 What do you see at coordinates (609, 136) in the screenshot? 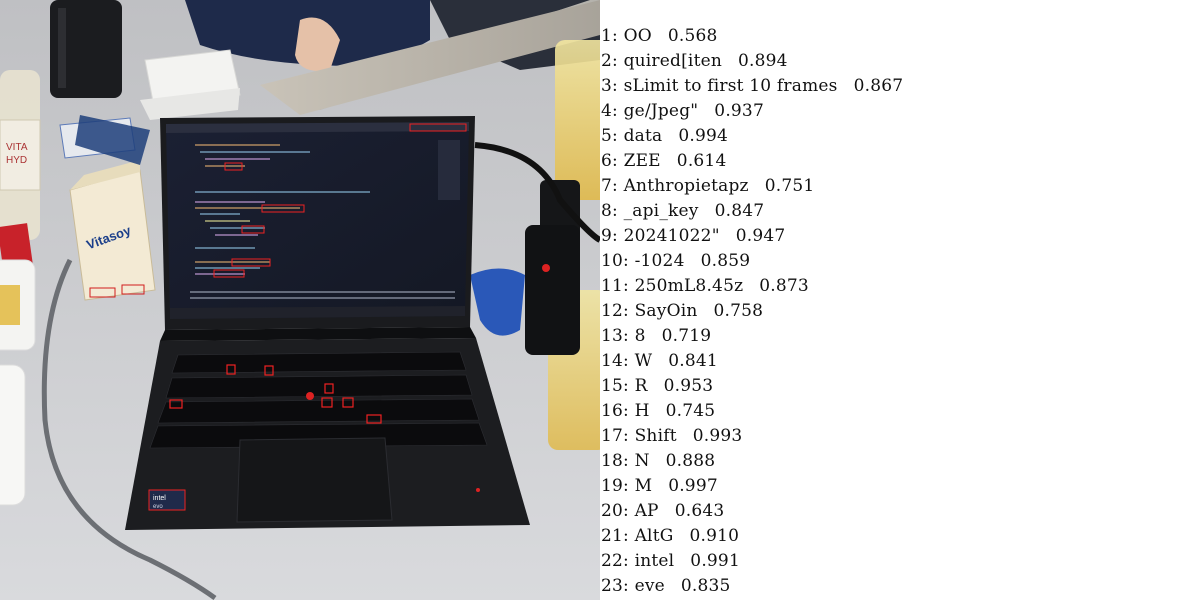
I see `ocr-result-index: 5:` at bounding box center [609, 136].